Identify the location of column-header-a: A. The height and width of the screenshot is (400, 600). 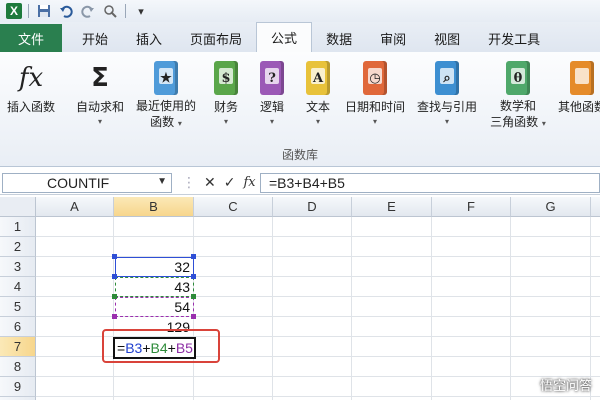
(75, 207).